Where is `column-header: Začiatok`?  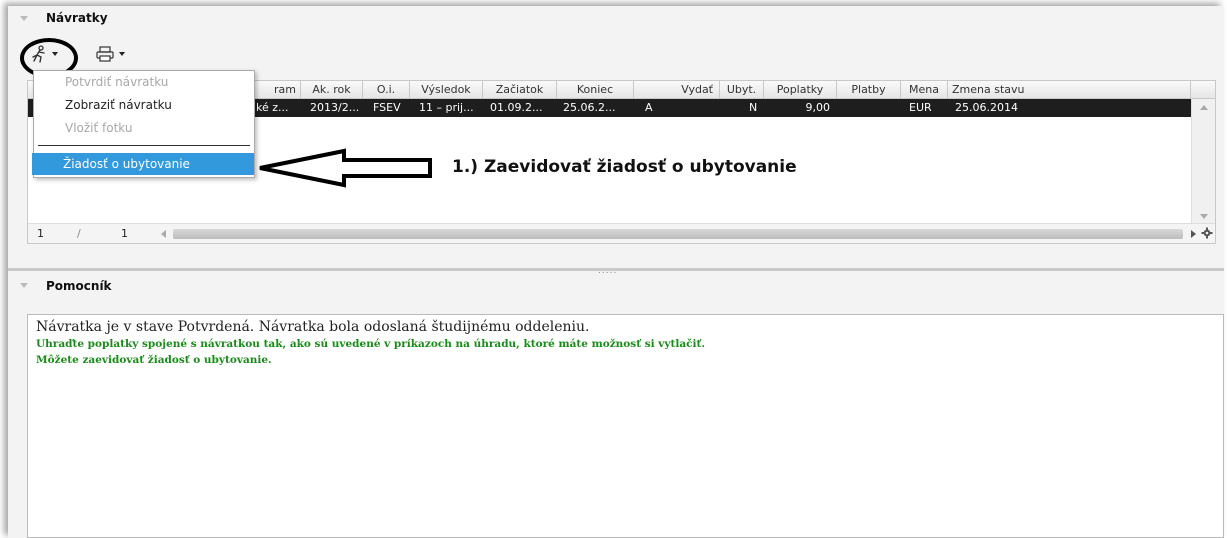 column-header: Začiatok is located at coordinates (520, 90).